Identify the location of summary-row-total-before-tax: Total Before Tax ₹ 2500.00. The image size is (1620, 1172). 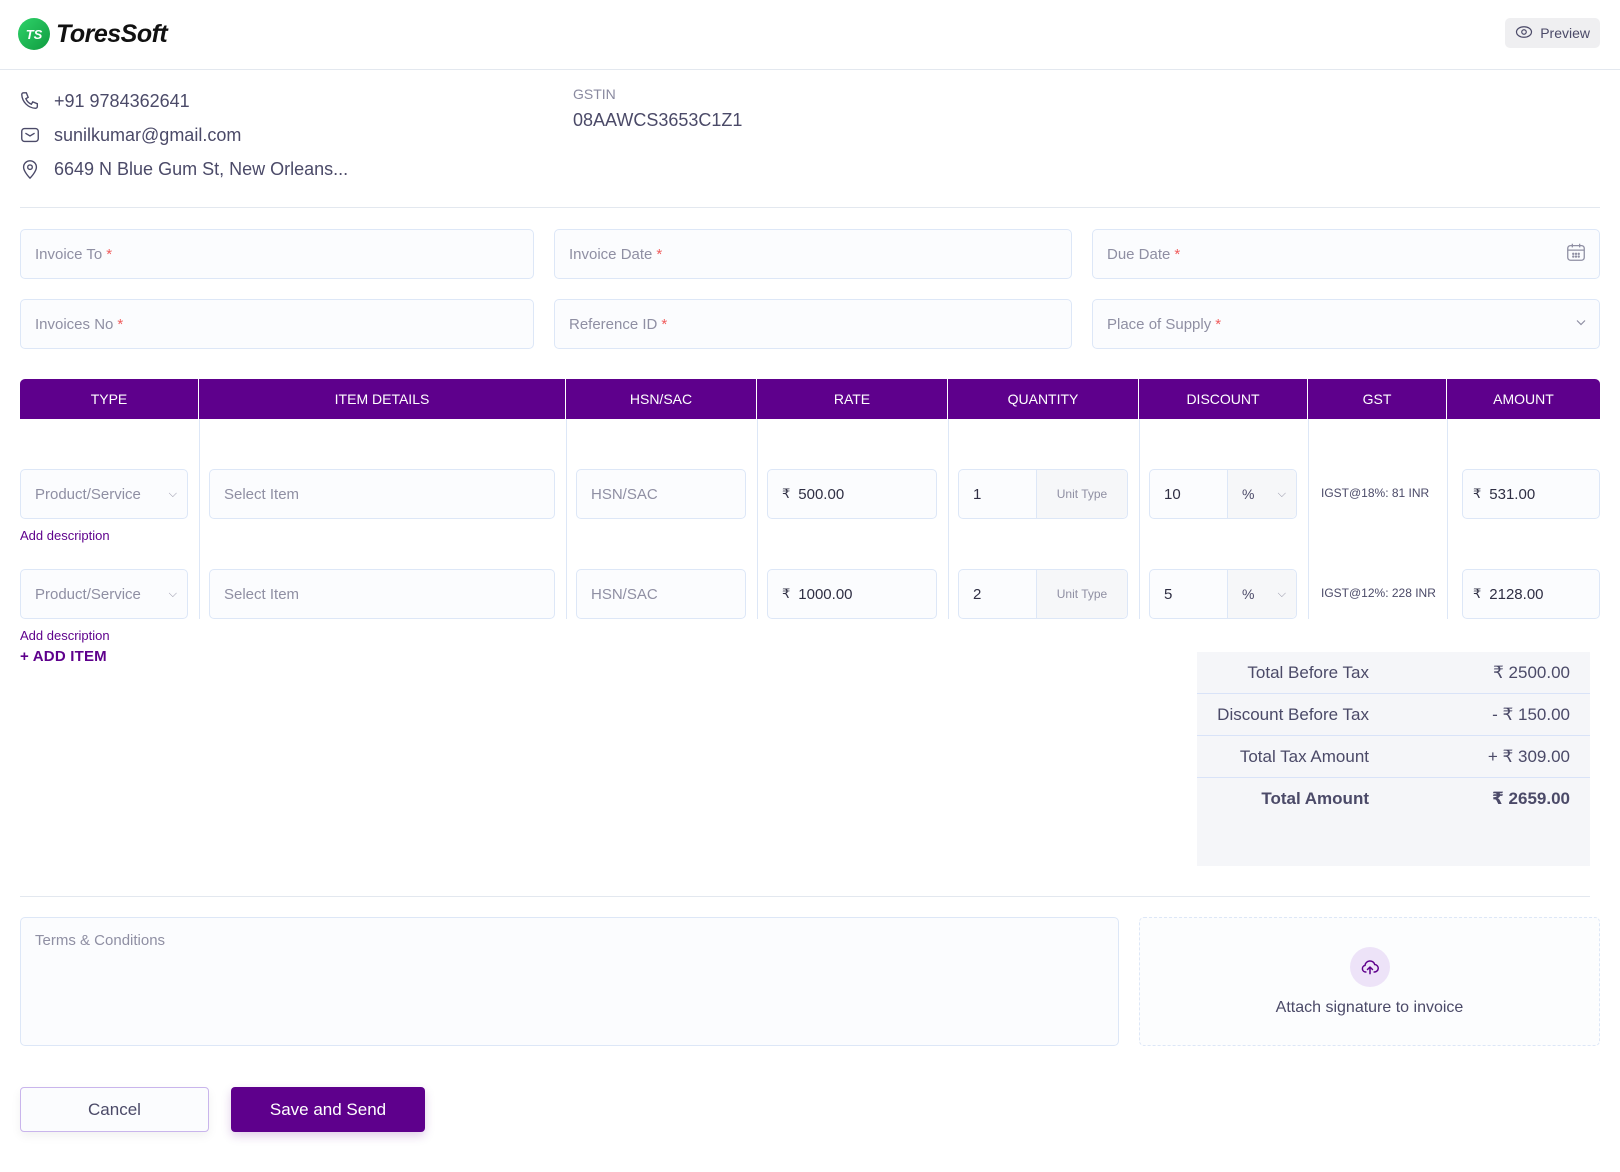
(1393, 673).